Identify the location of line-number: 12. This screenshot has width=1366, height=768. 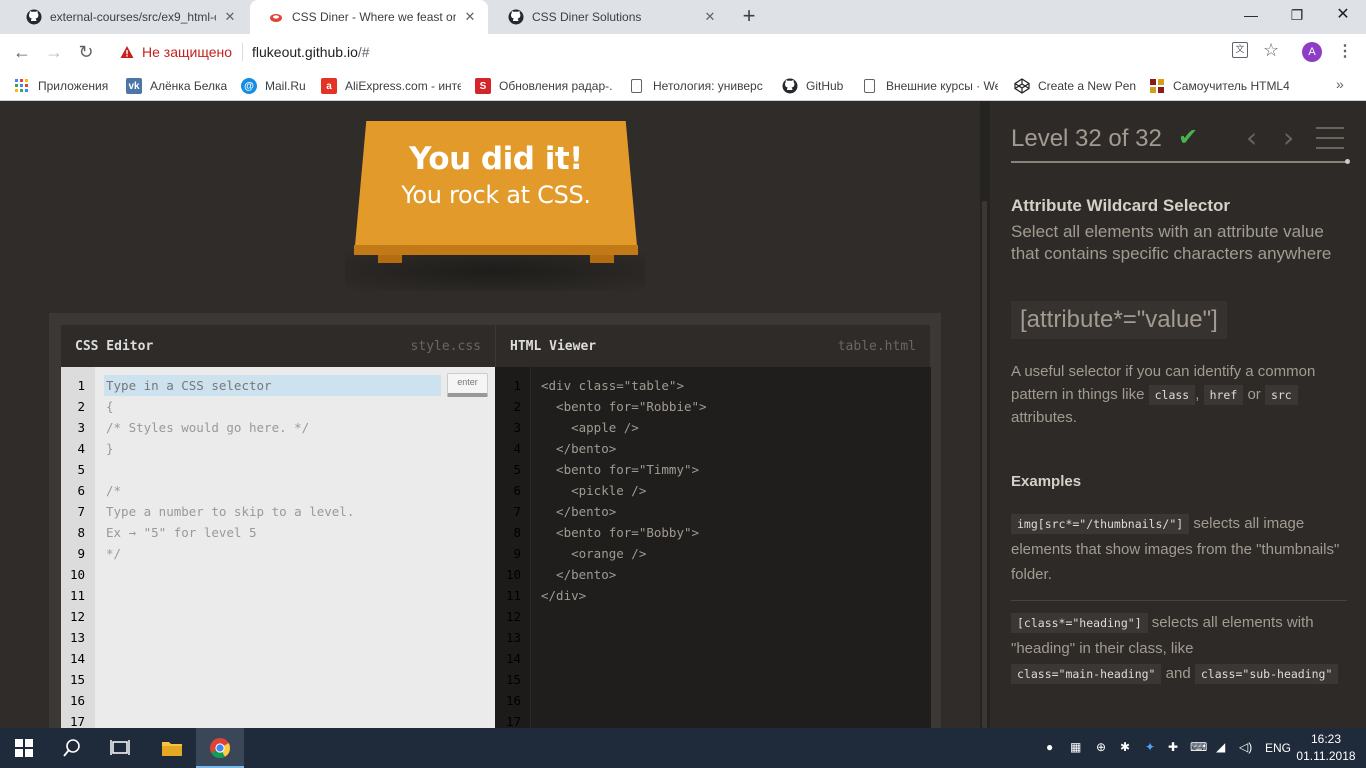
(513, 616).